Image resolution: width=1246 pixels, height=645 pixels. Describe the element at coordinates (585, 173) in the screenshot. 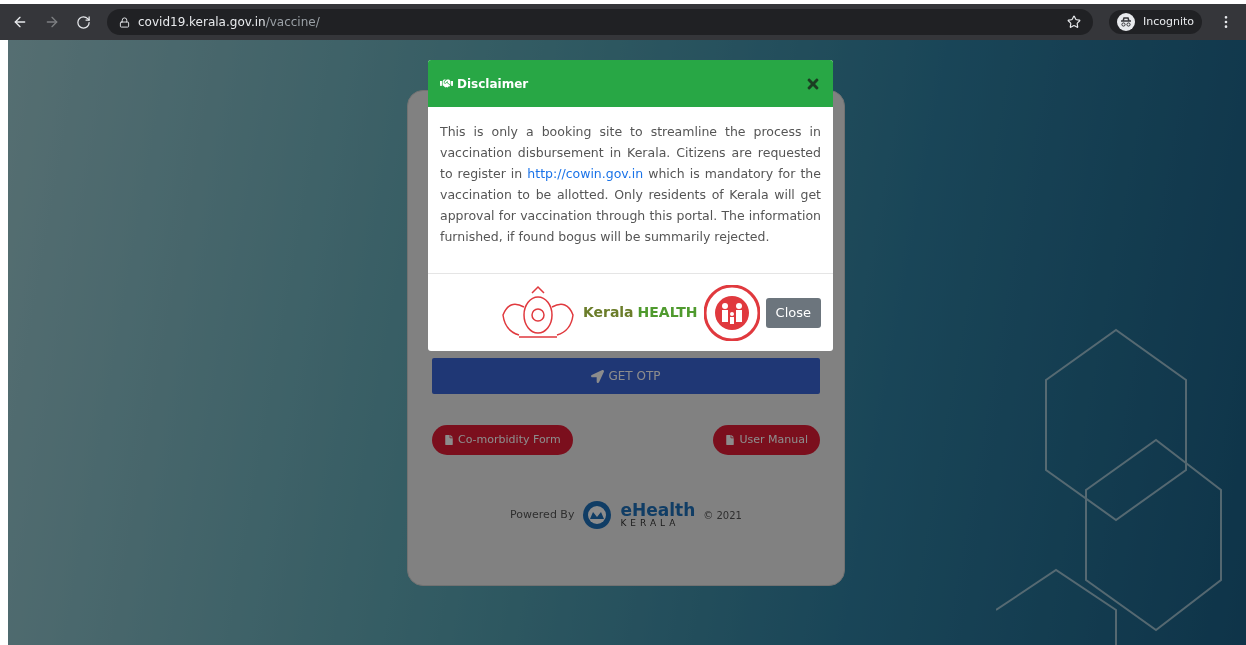

I see `cowin-link: http://cowin.gov.in` at that location.